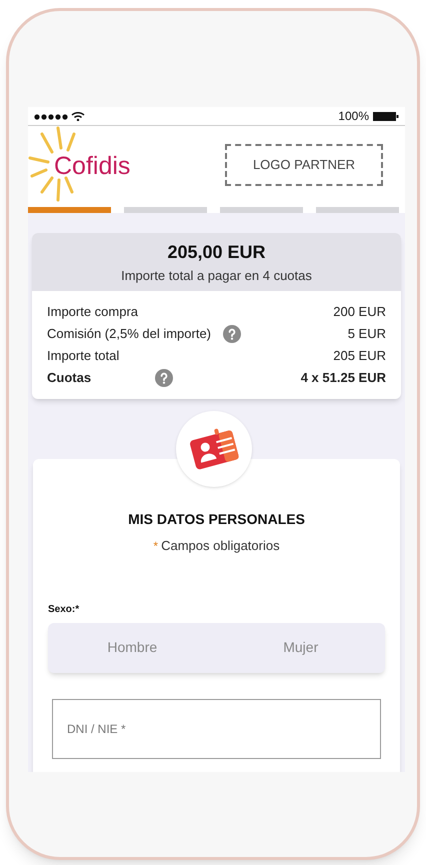 The width and height of the screenshot is (426, 865). I want to click on summary-value: 200 EUR, so click(359, 312).